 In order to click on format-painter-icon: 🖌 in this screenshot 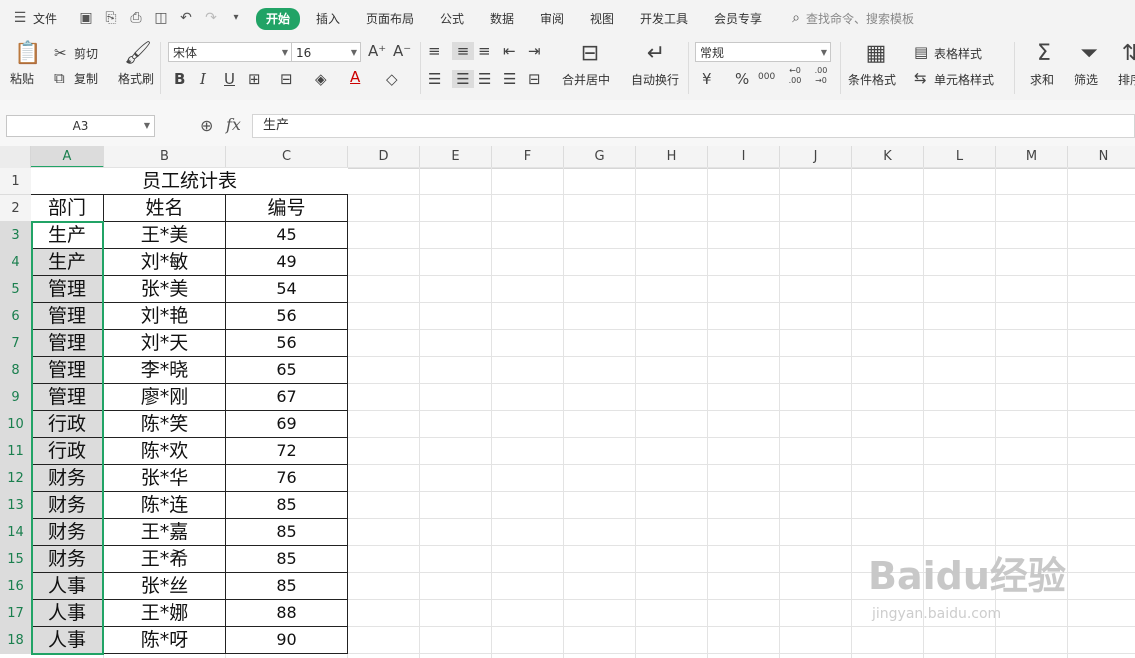, I will do `click(138, 54)`.